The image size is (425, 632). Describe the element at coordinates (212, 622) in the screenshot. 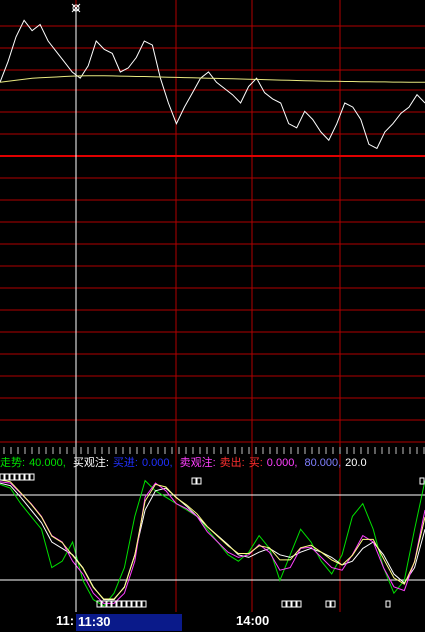

I see `time-axis: 11: 14:00` at that location.